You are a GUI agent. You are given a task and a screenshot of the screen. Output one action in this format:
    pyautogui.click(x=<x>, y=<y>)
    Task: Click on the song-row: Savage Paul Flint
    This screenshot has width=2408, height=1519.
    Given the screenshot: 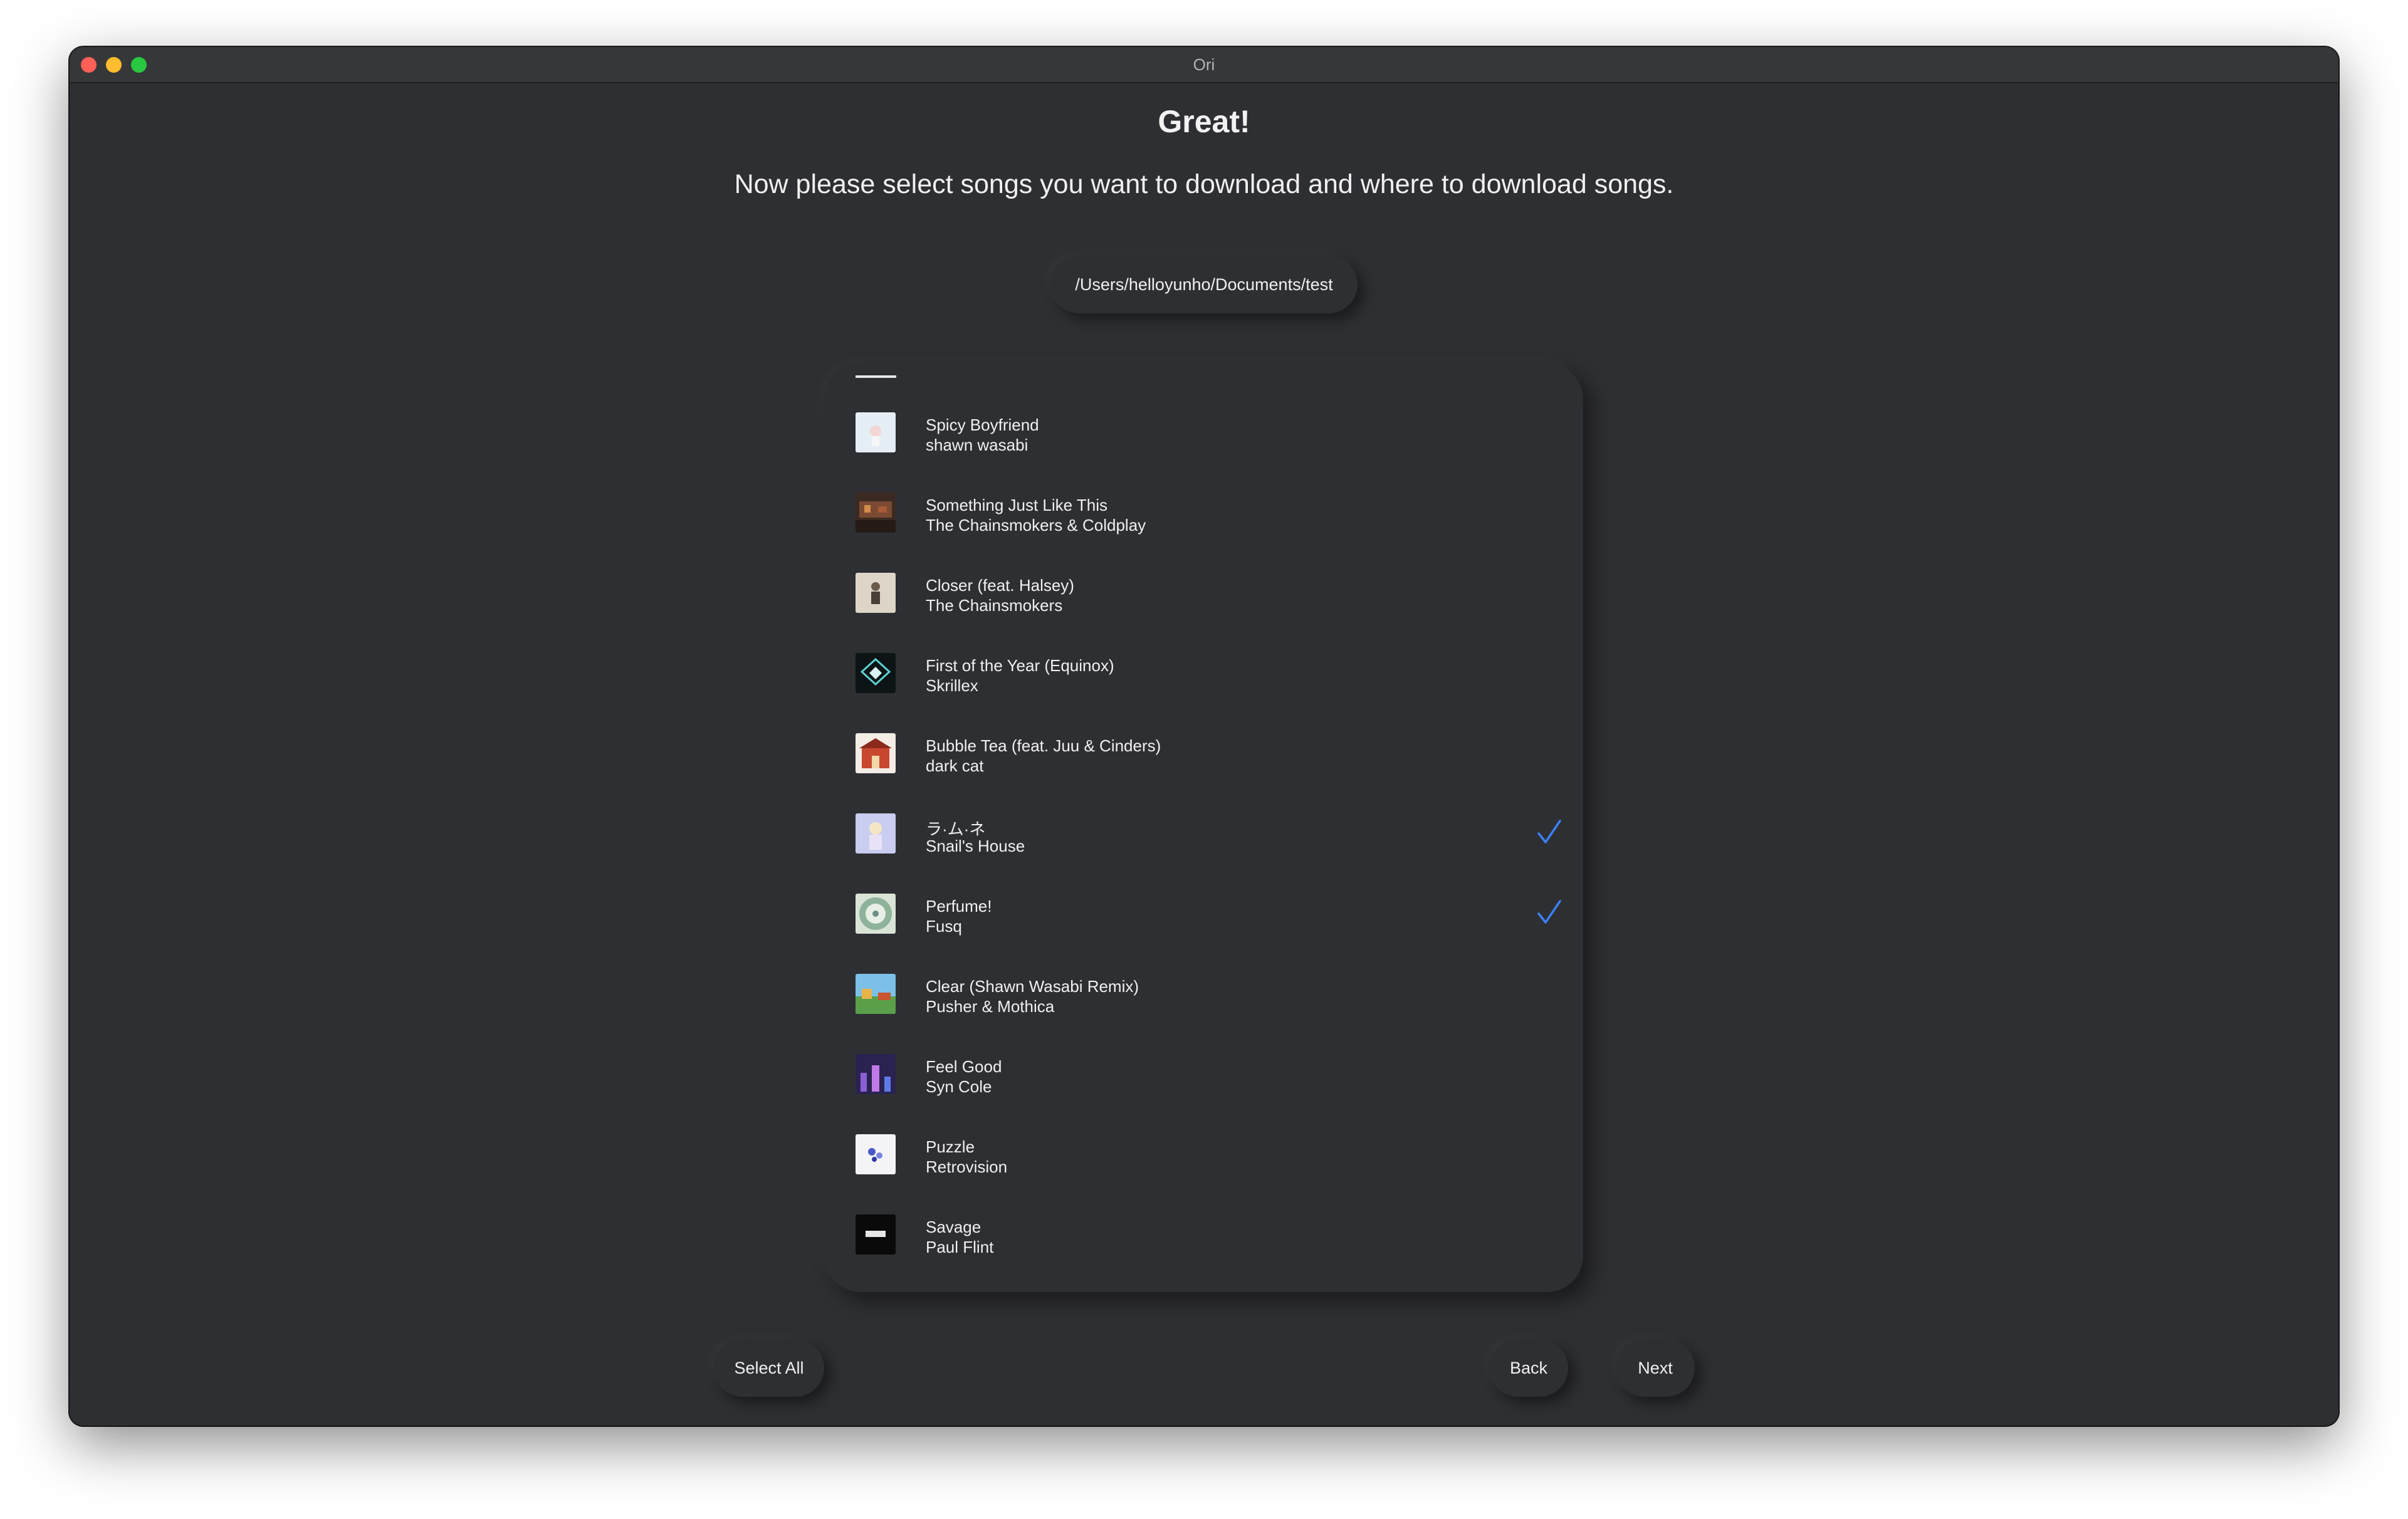 What is the action you would take?
    pyautogui.click(x=1204, y=1233)
    